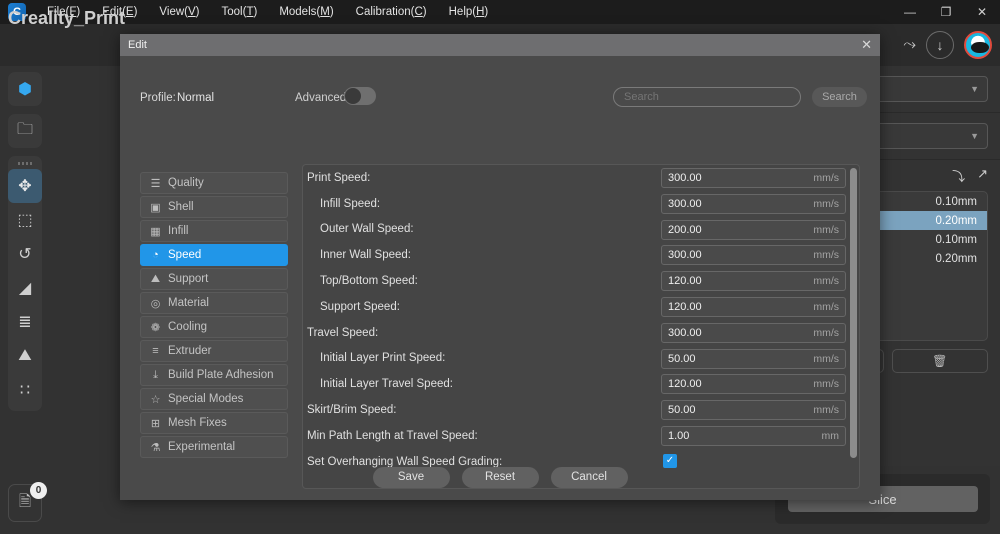 Image resolution: width=1000 pixels, height=534 pixels. I want to click on move-tool: ✥, so click(25, 186).